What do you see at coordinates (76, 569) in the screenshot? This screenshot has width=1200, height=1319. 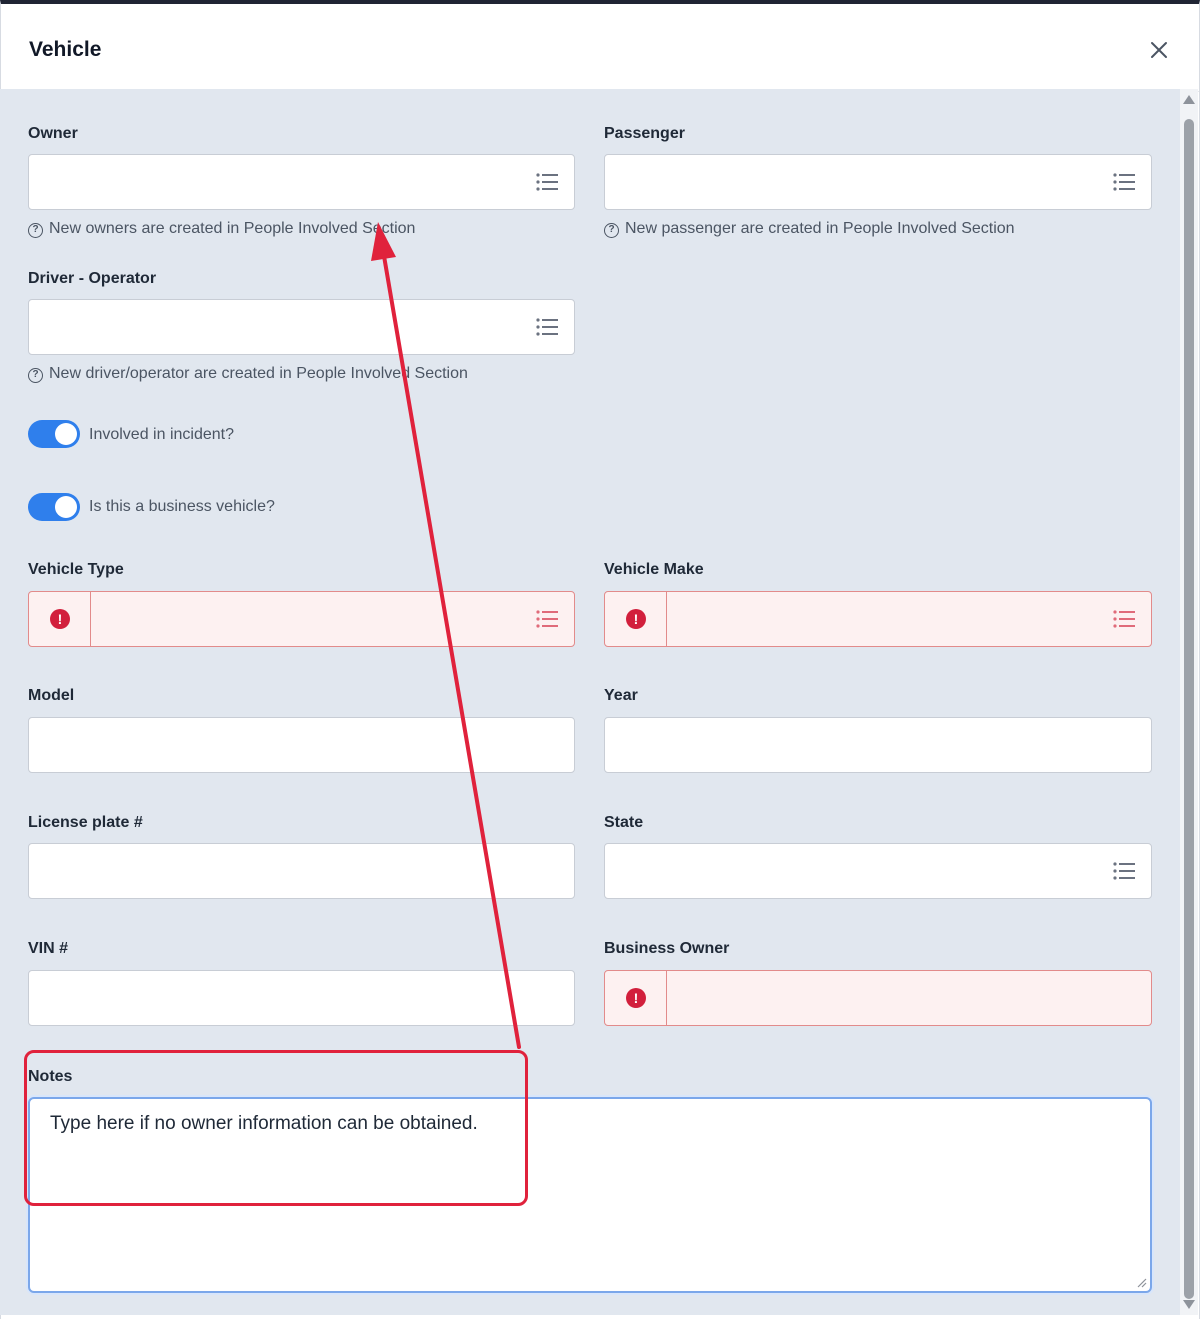 I see `vehicle-type-label: Vehicle Type` at bounding box center [76, 569].